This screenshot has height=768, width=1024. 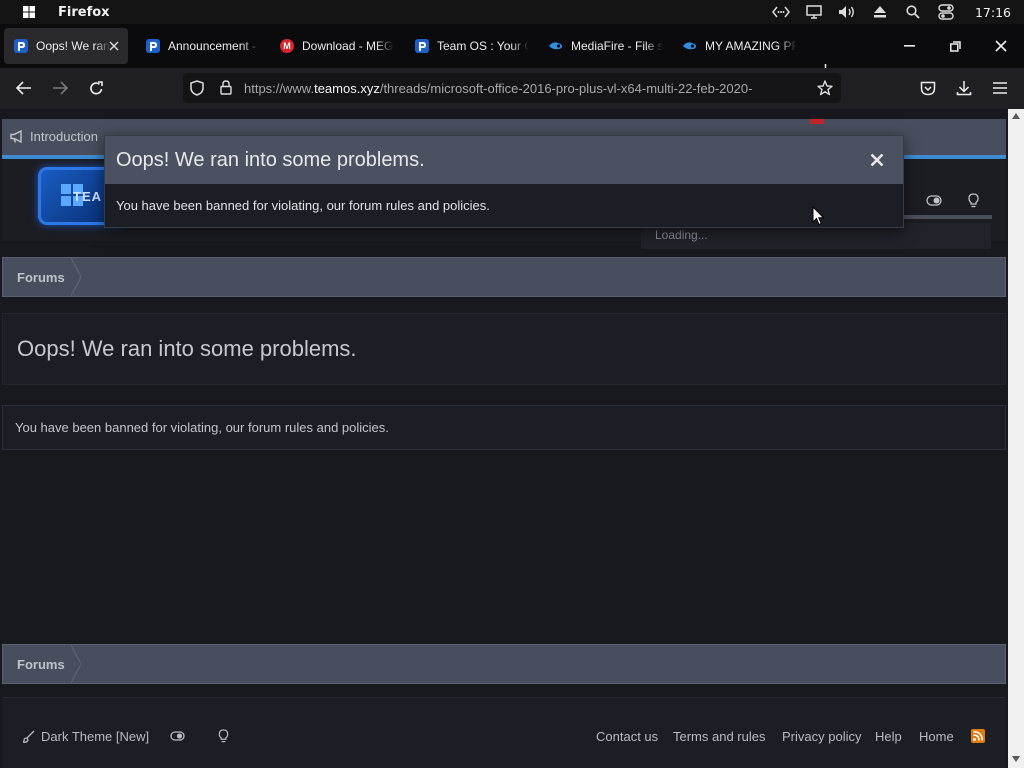 I want to click on logo-mark: TEA, so click(x=87, y=196).